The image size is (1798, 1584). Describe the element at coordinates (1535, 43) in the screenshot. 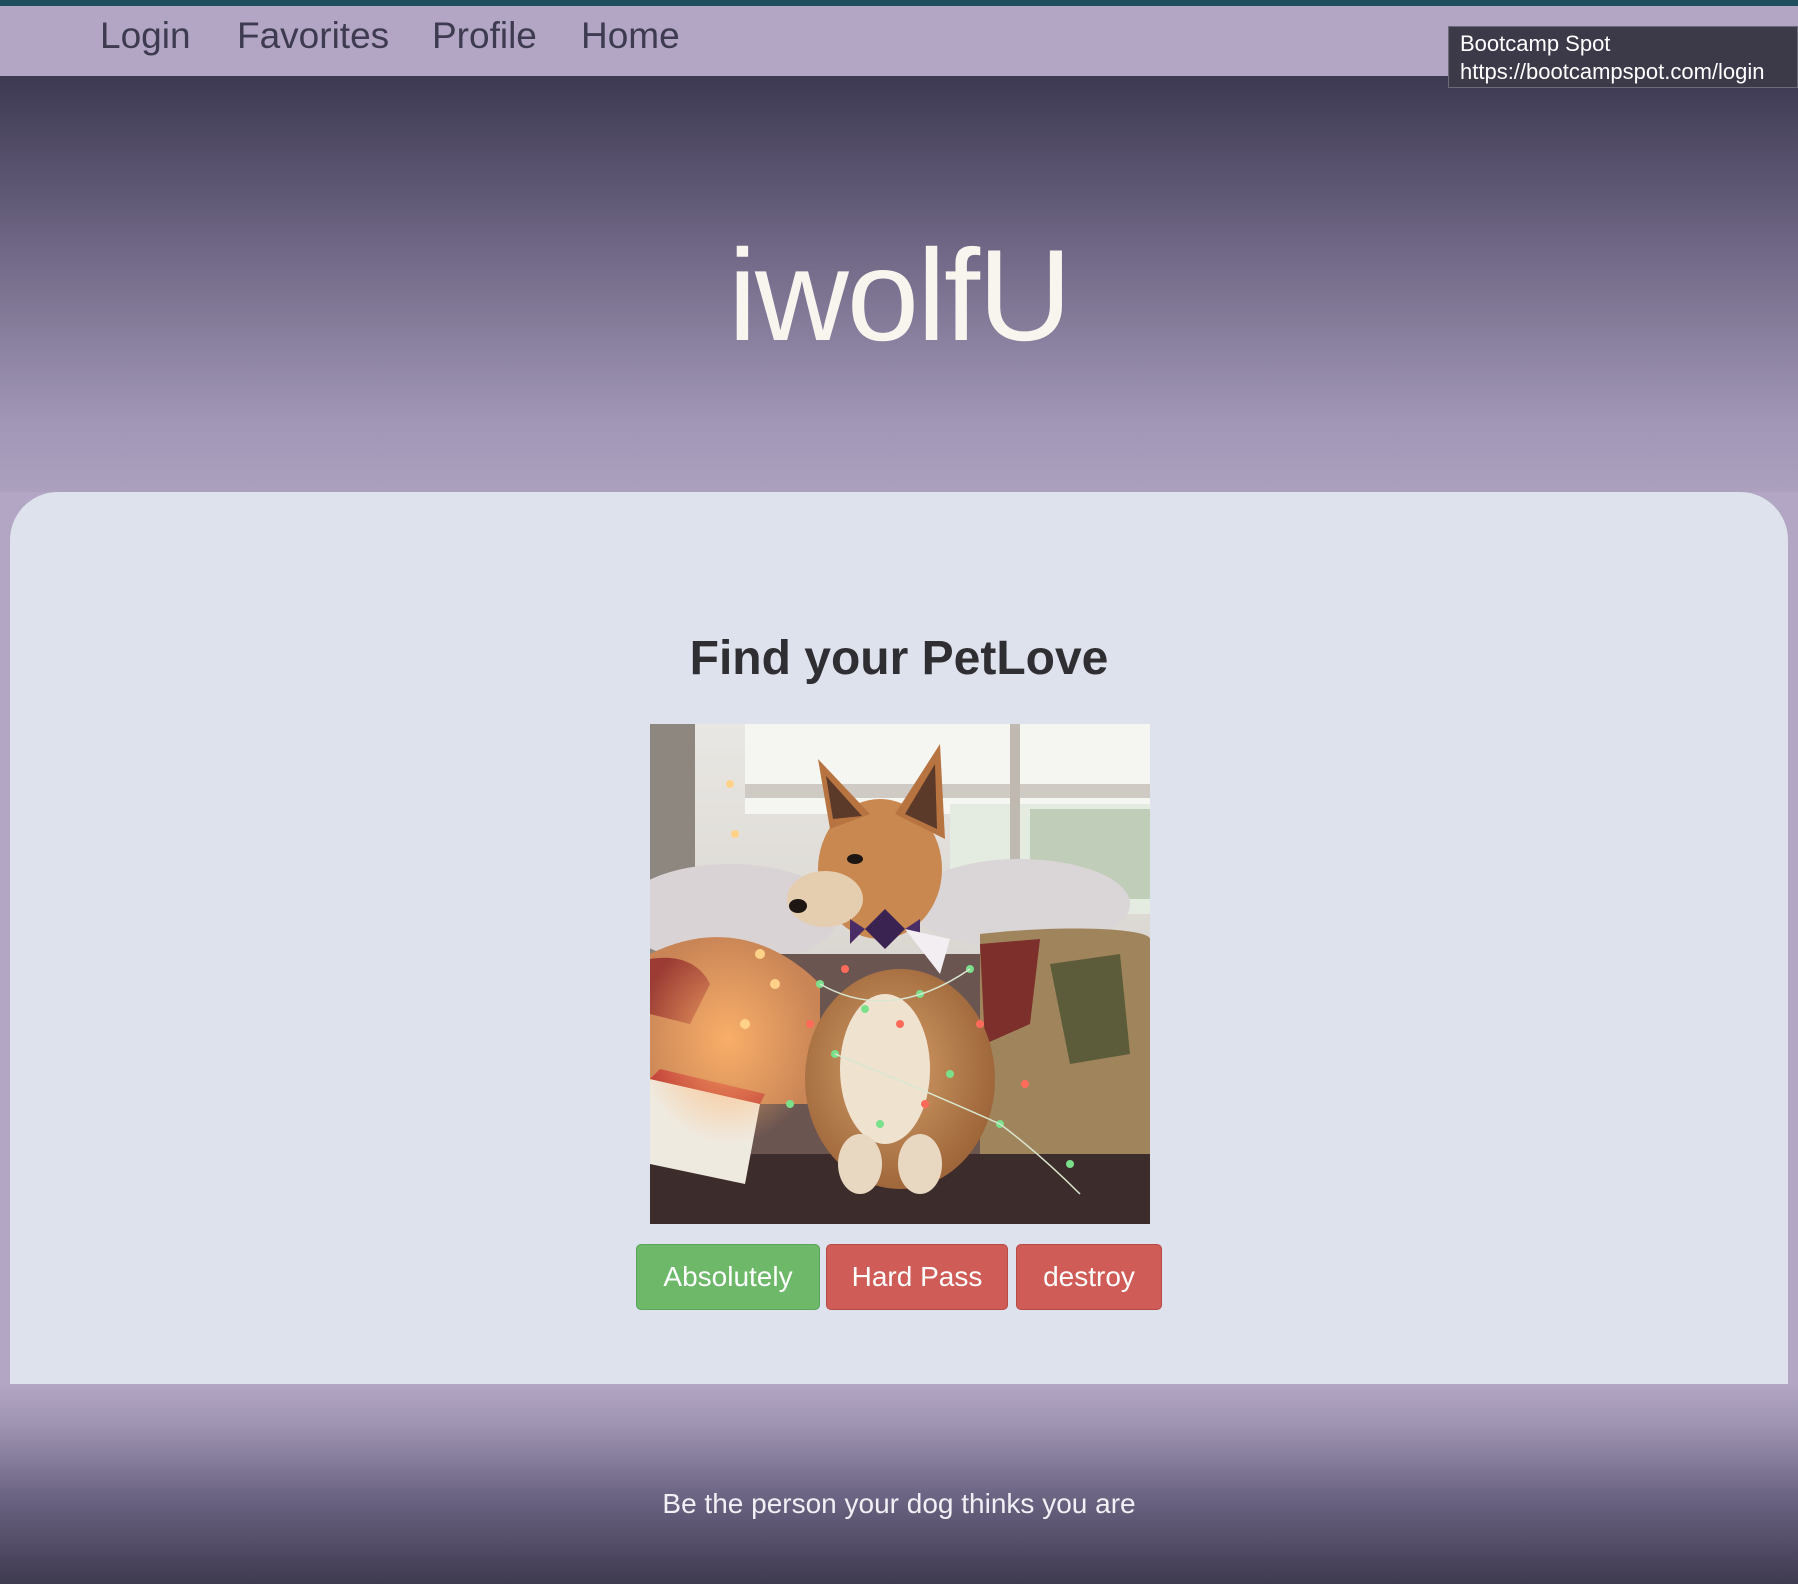

I see `tooltip-title: Bootcamp Spot` at that location.